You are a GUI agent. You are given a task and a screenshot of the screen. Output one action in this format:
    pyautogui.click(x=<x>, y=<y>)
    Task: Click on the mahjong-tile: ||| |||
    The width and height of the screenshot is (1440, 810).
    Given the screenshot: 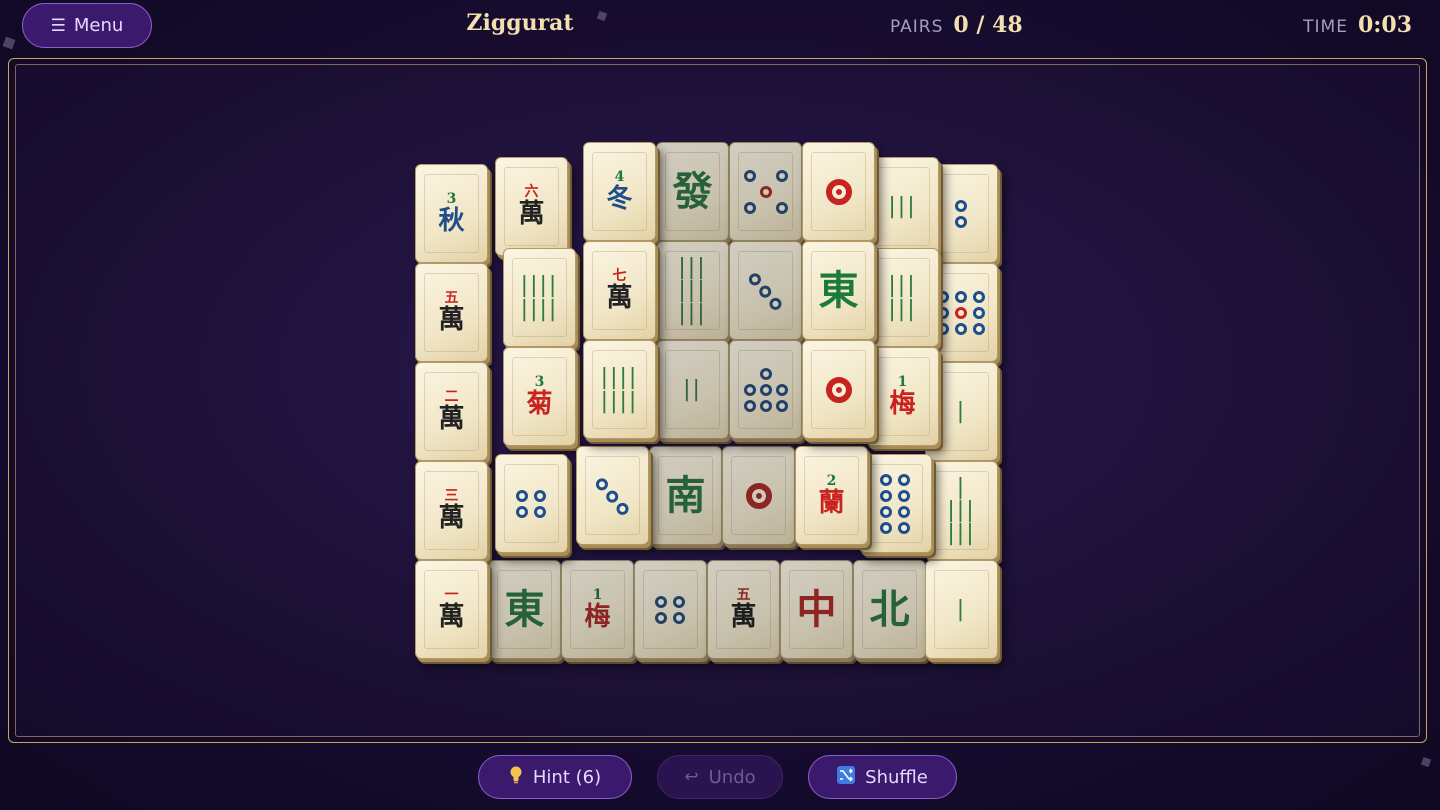 What is the action you would take?
    pyautogui.click(x=902, y=297)
    